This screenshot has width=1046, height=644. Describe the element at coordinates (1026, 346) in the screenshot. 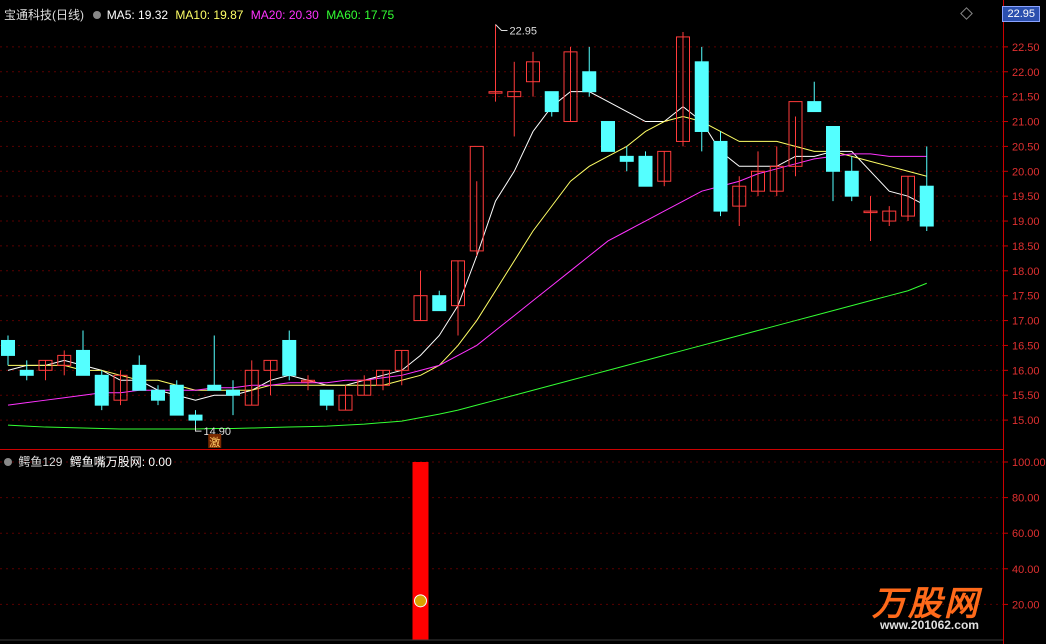

I see `y-tick-label: 16.50` at that location.